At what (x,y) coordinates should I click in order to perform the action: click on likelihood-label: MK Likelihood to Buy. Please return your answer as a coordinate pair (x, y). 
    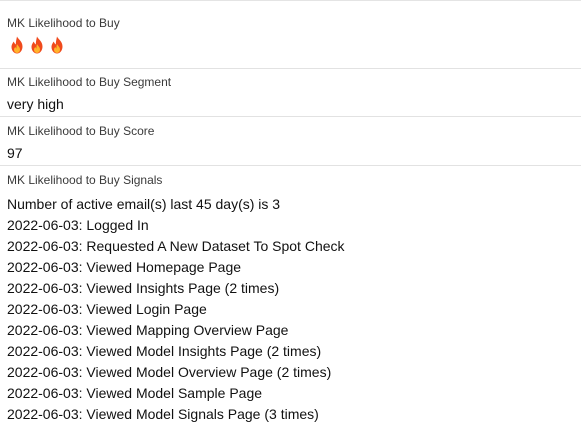
    Looking at the image, I should click on (63, 23).